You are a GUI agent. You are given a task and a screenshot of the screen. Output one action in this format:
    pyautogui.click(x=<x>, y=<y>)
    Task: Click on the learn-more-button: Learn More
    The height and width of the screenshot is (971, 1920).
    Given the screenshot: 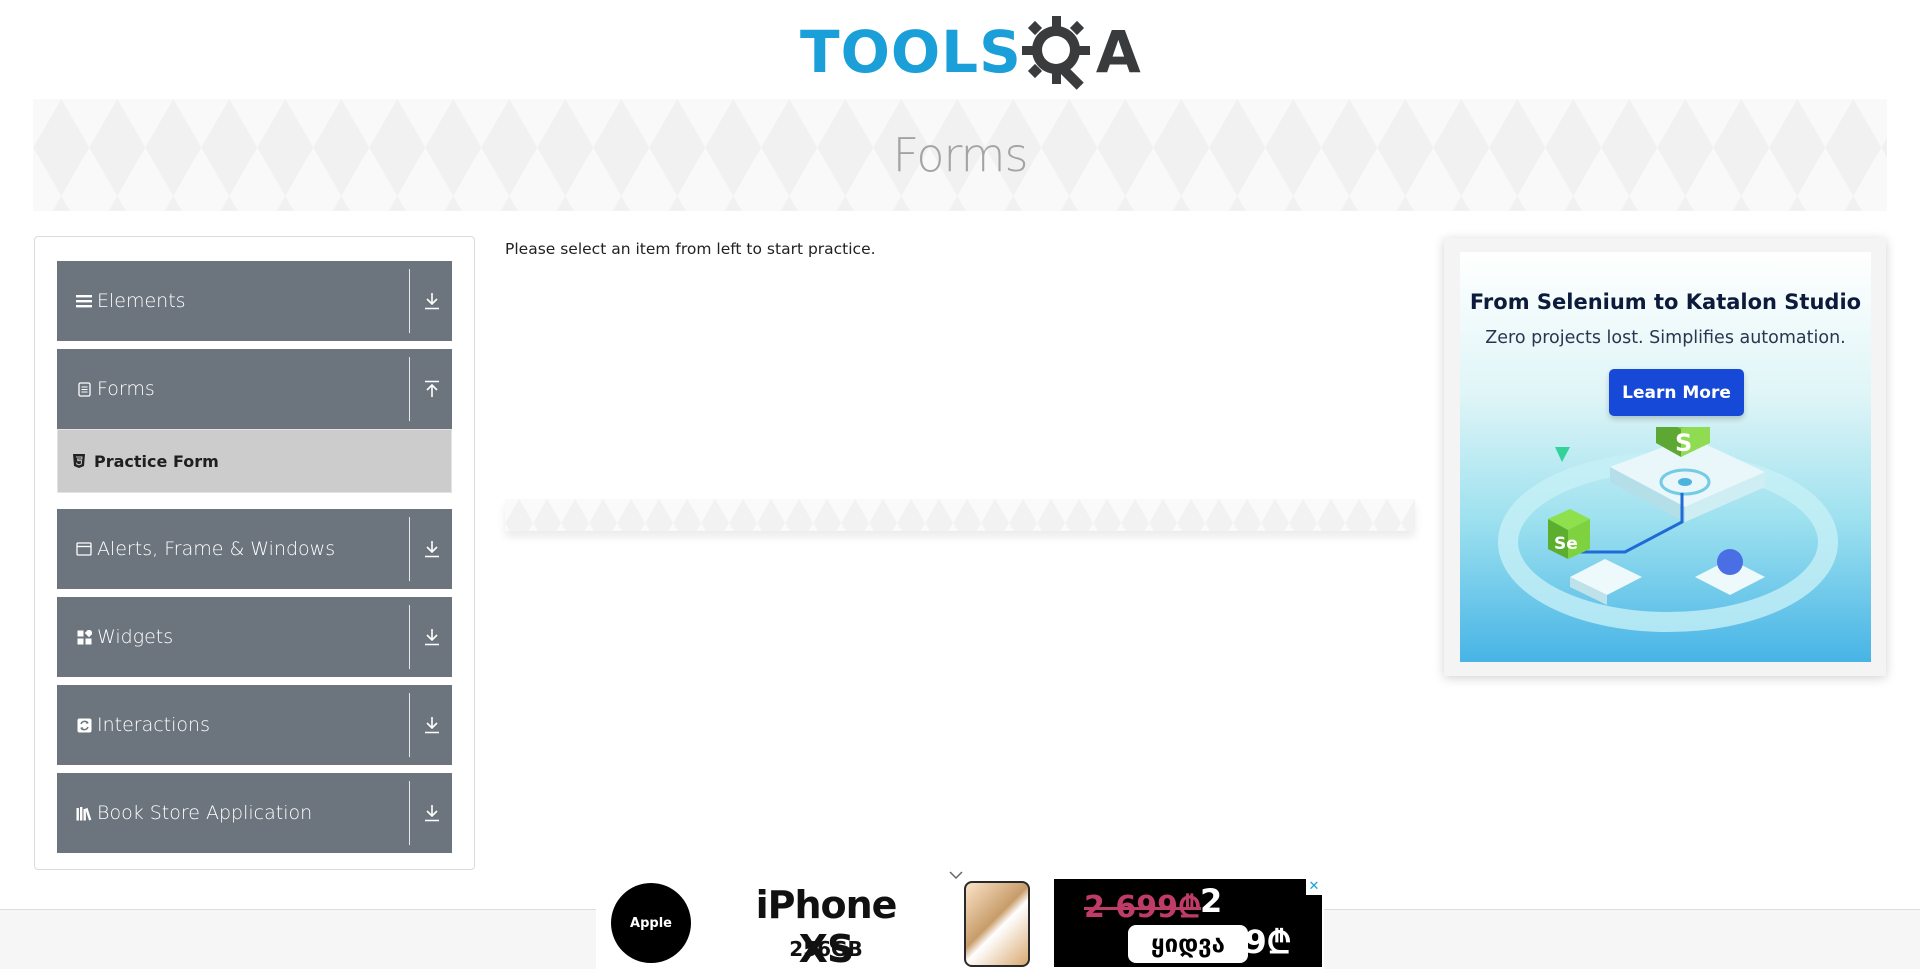 What is the action you would take?
    pyautogui.click(x=1676, y=392)
    